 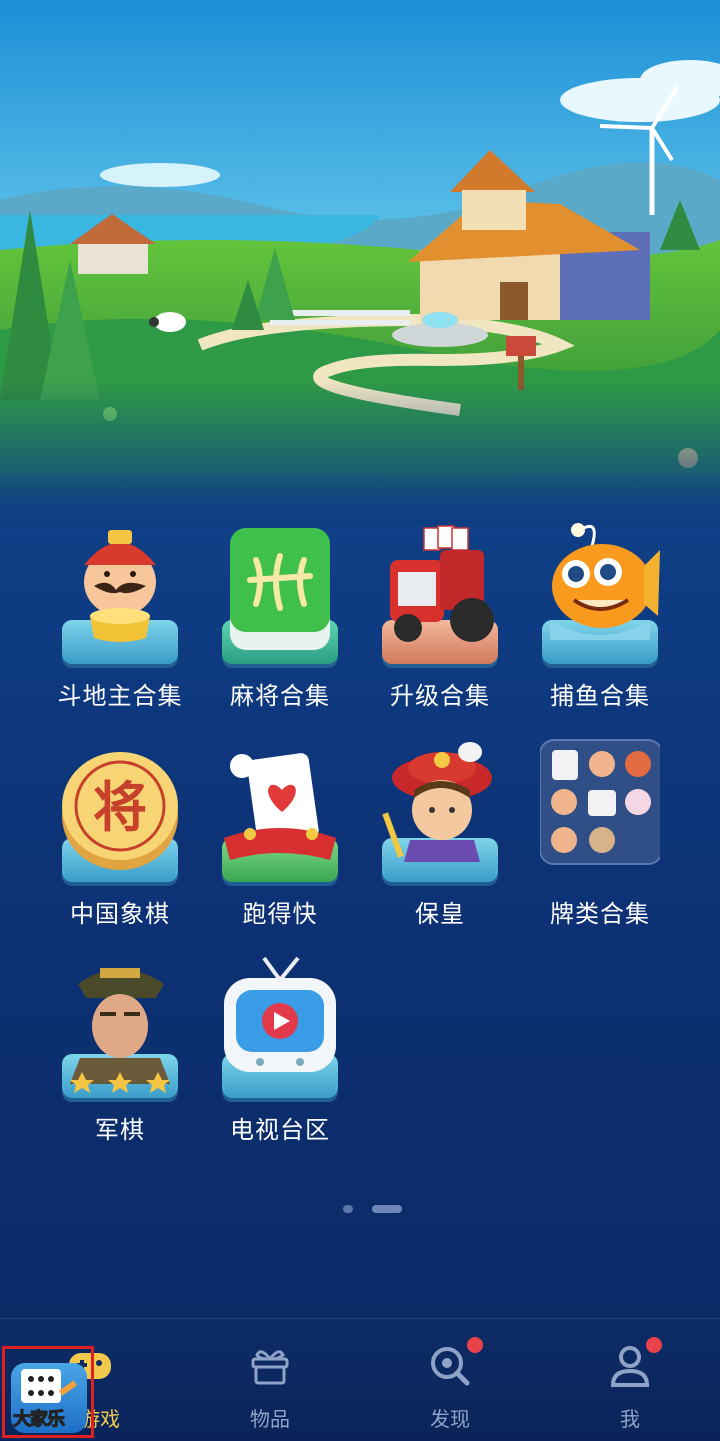 I want to click on page-dot-2-active, so click(x=387, y=1209).